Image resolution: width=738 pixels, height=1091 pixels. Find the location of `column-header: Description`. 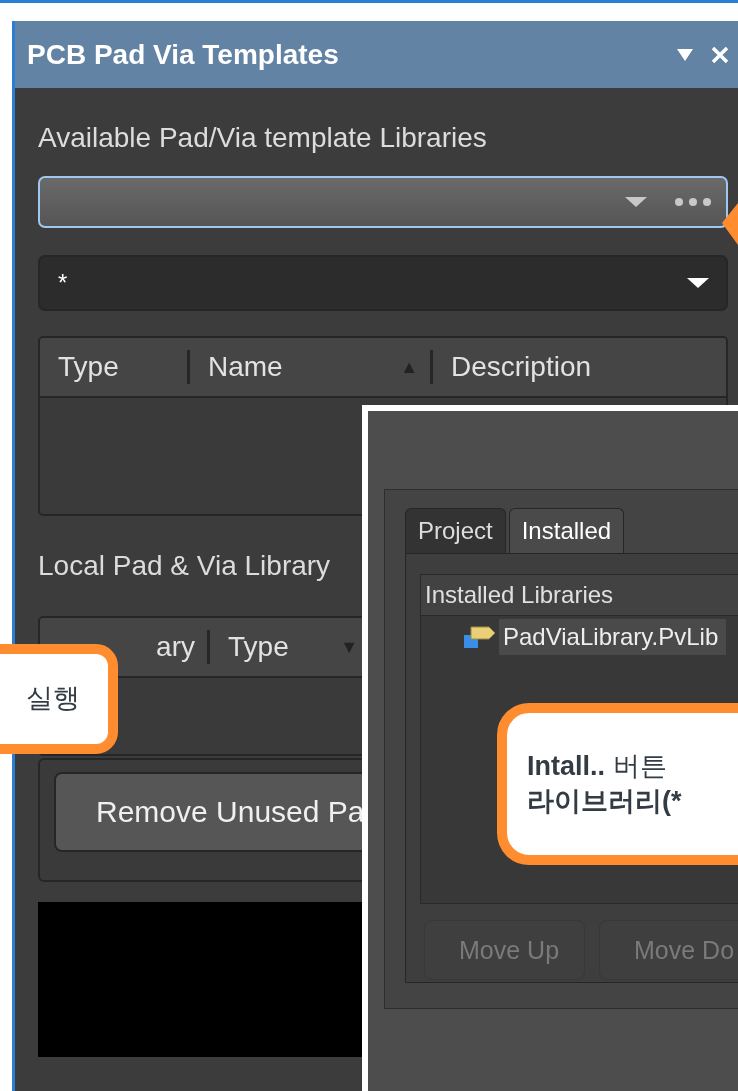

column-header: Description is located at coordinates (518, 367).